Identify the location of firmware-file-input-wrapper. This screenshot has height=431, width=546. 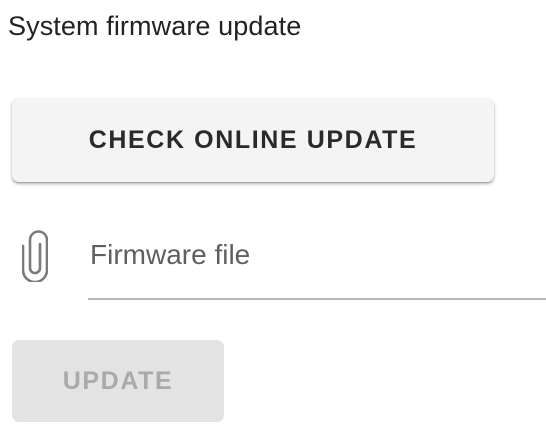
(317, 264).